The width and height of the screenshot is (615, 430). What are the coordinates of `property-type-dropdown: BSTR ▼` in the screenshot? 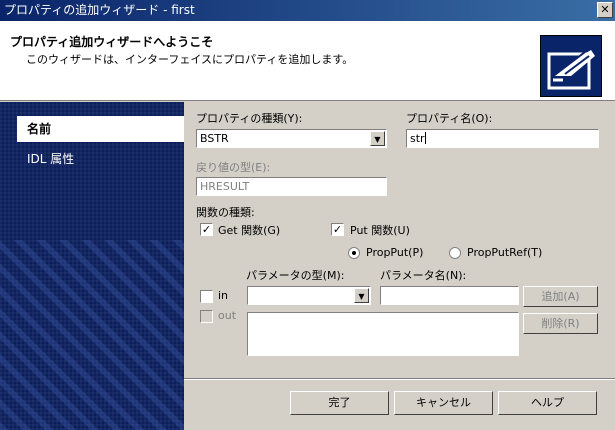 It's located at (291, 138).